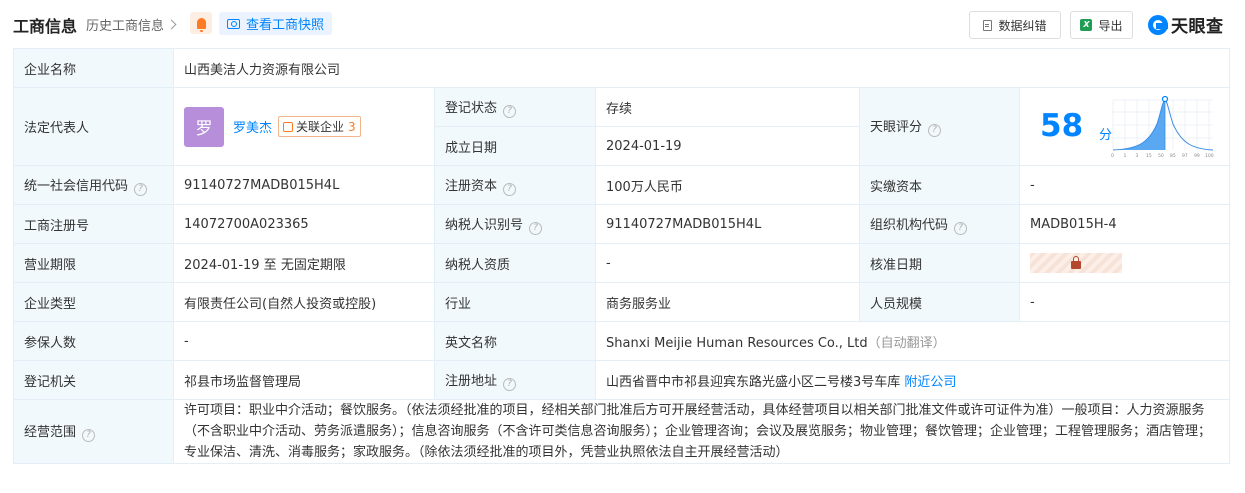 The width and height of the screenshot is (1245, 493). What do you see at coordinates (471, 186) in the screenshot?
I see `reg-capital-label-text: 注册资本` at bounding box center [471, 186].